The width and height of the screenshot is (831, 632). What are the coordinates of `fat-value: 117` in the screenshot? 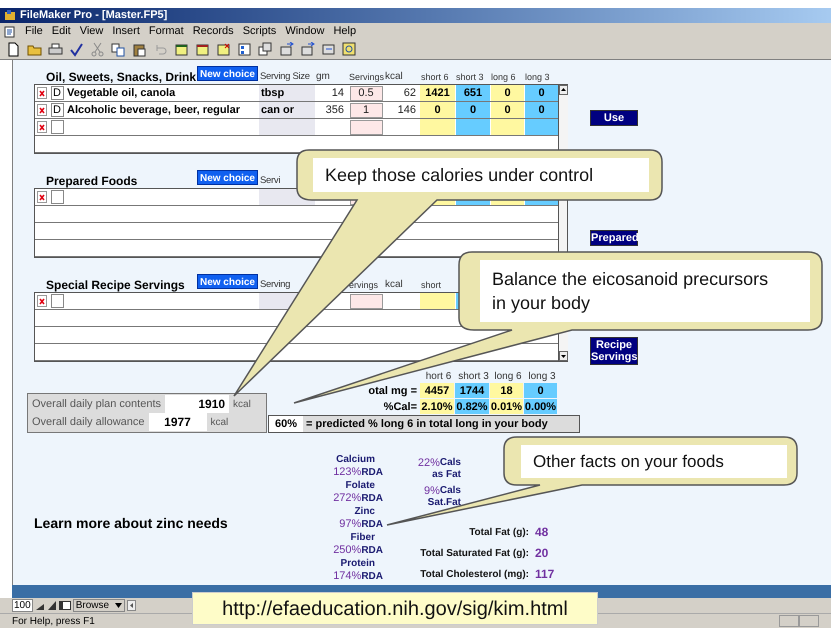 It's located at (544, 574).